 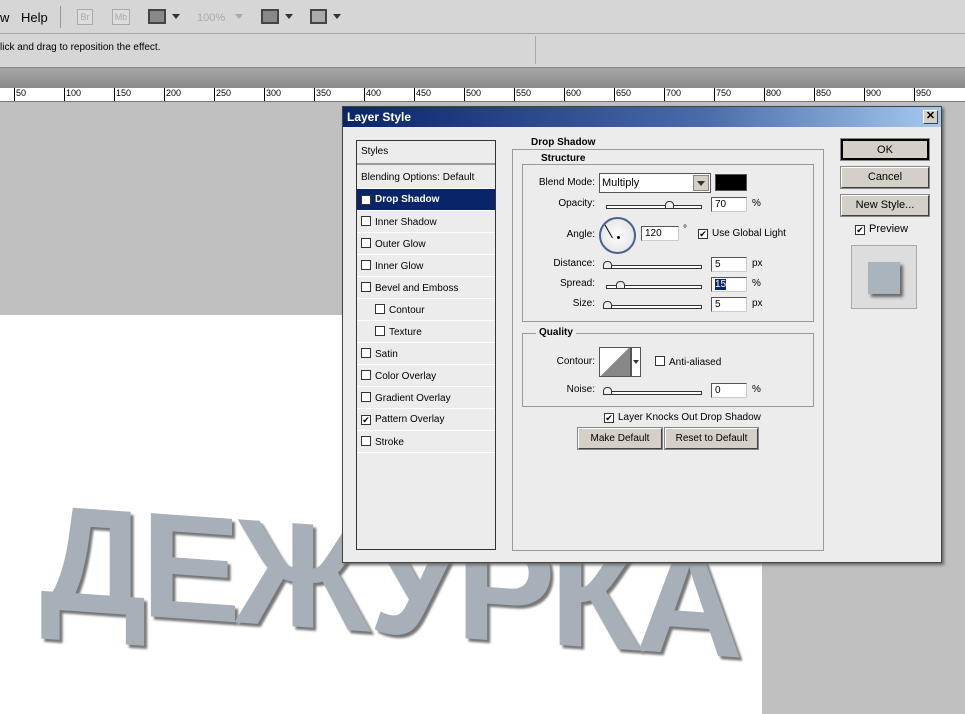 What do you see at coordinates (756, 389) in the screenshot?
I see `noise-unit: %` at bounding box center [756, 389].